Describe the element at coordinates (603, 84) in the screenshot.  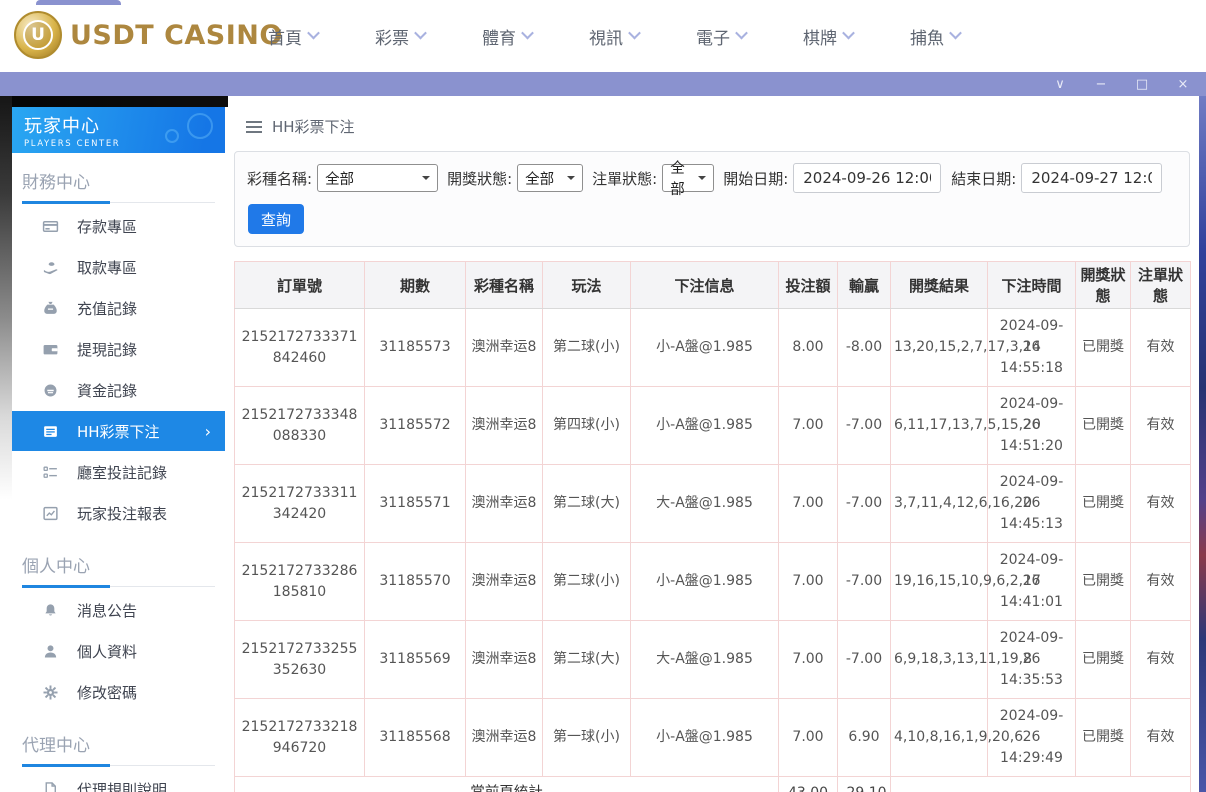
I see `window-titlebar: ∨ − □ ×` at that location.